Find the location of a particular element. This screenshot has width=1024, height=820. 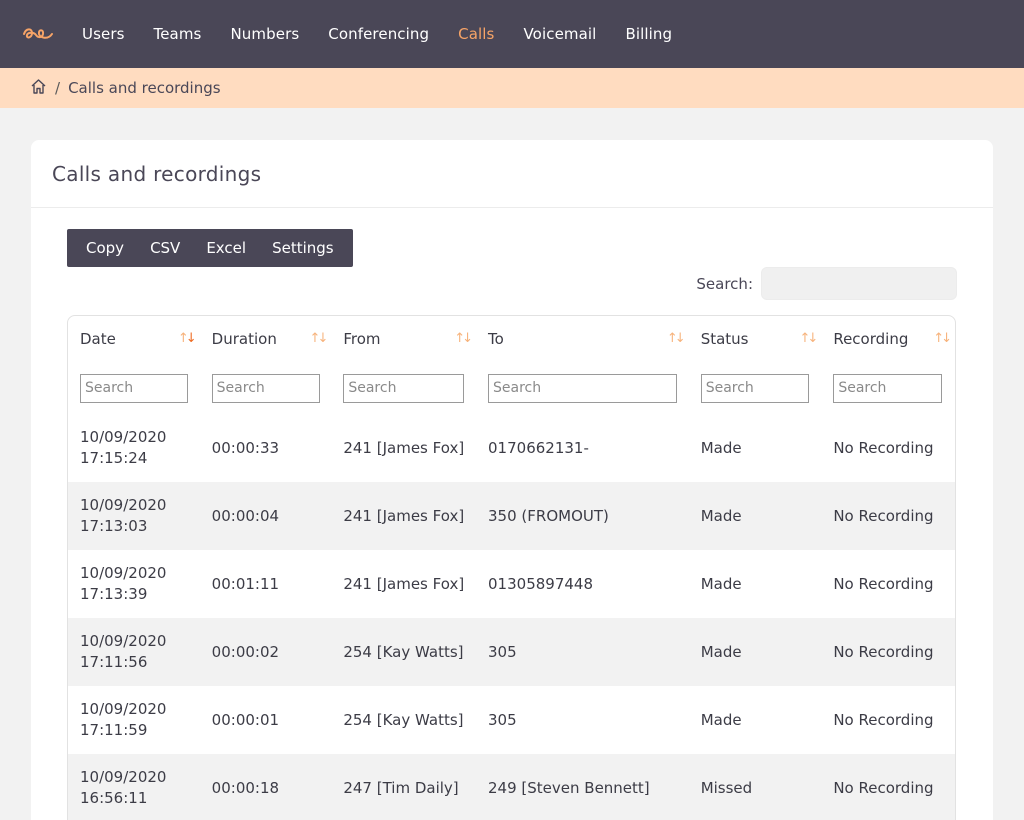

status-filter-input: Search is located at coordinates (754, 388).